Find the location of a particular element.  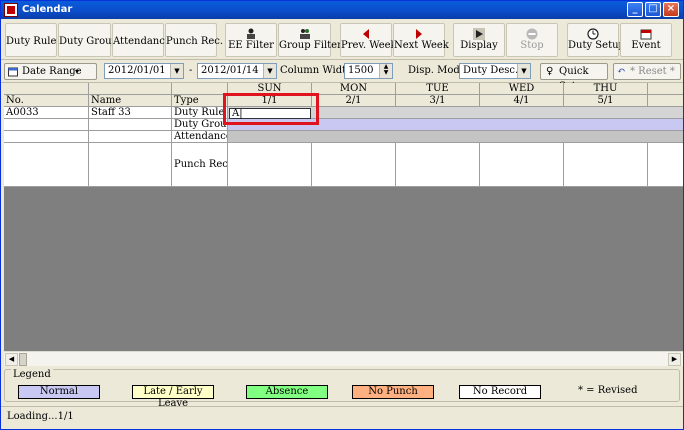

arrow-right-icon is located at coordinates (419, 34).